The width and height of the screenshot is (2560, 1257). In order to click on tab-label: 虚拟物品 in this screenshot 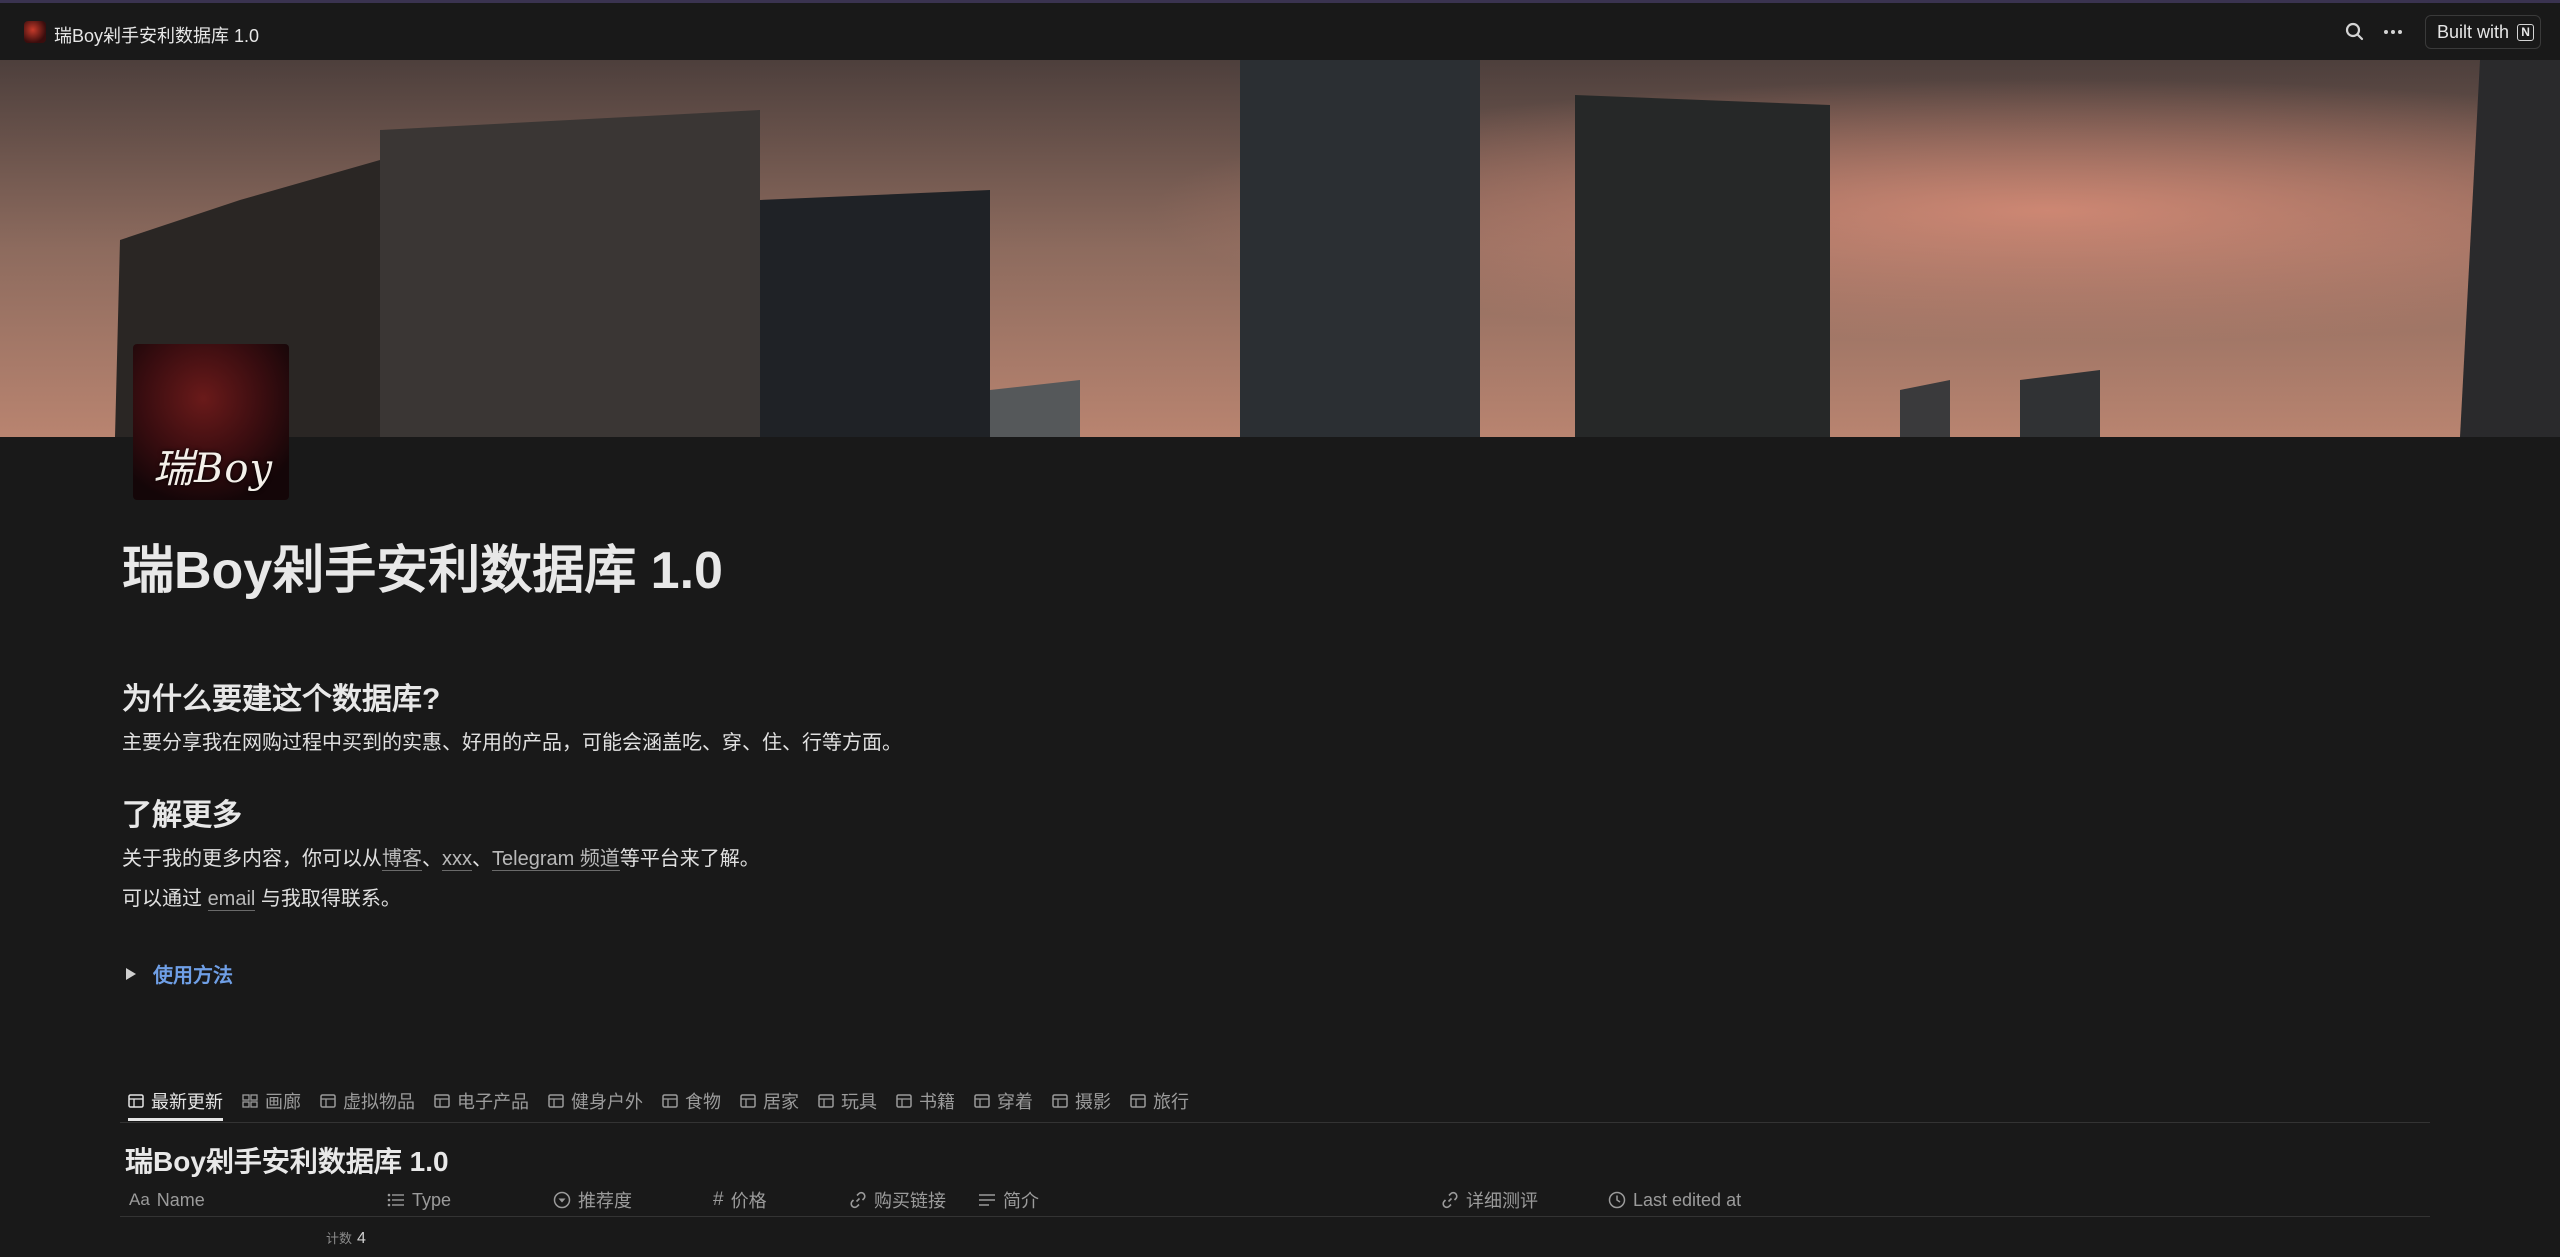, I will do `click(379, 1102)`.